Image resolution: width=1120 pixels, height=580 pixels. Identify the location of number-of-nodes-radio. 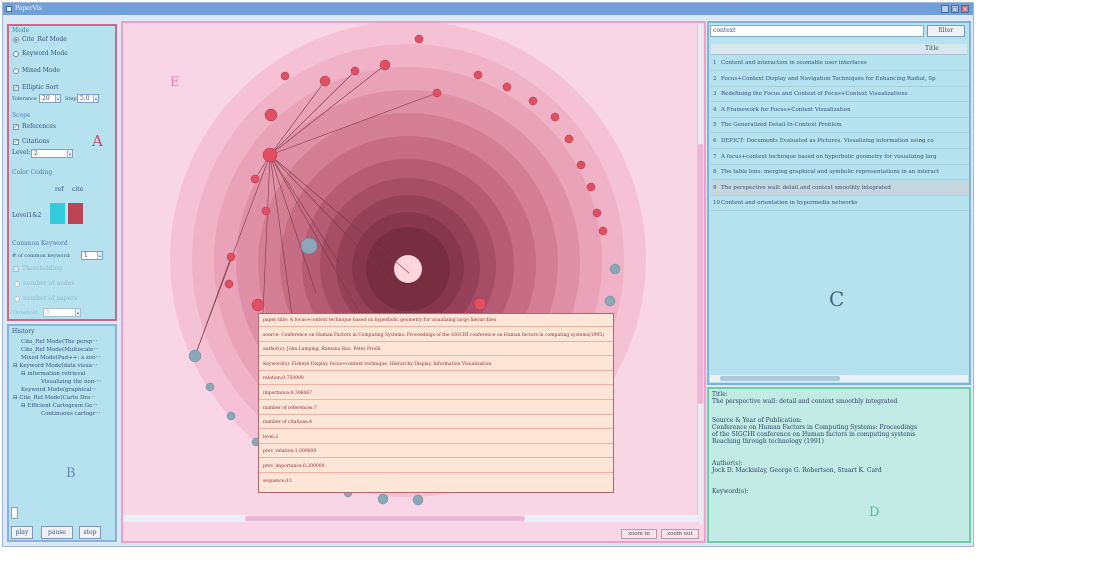
(17, 284).